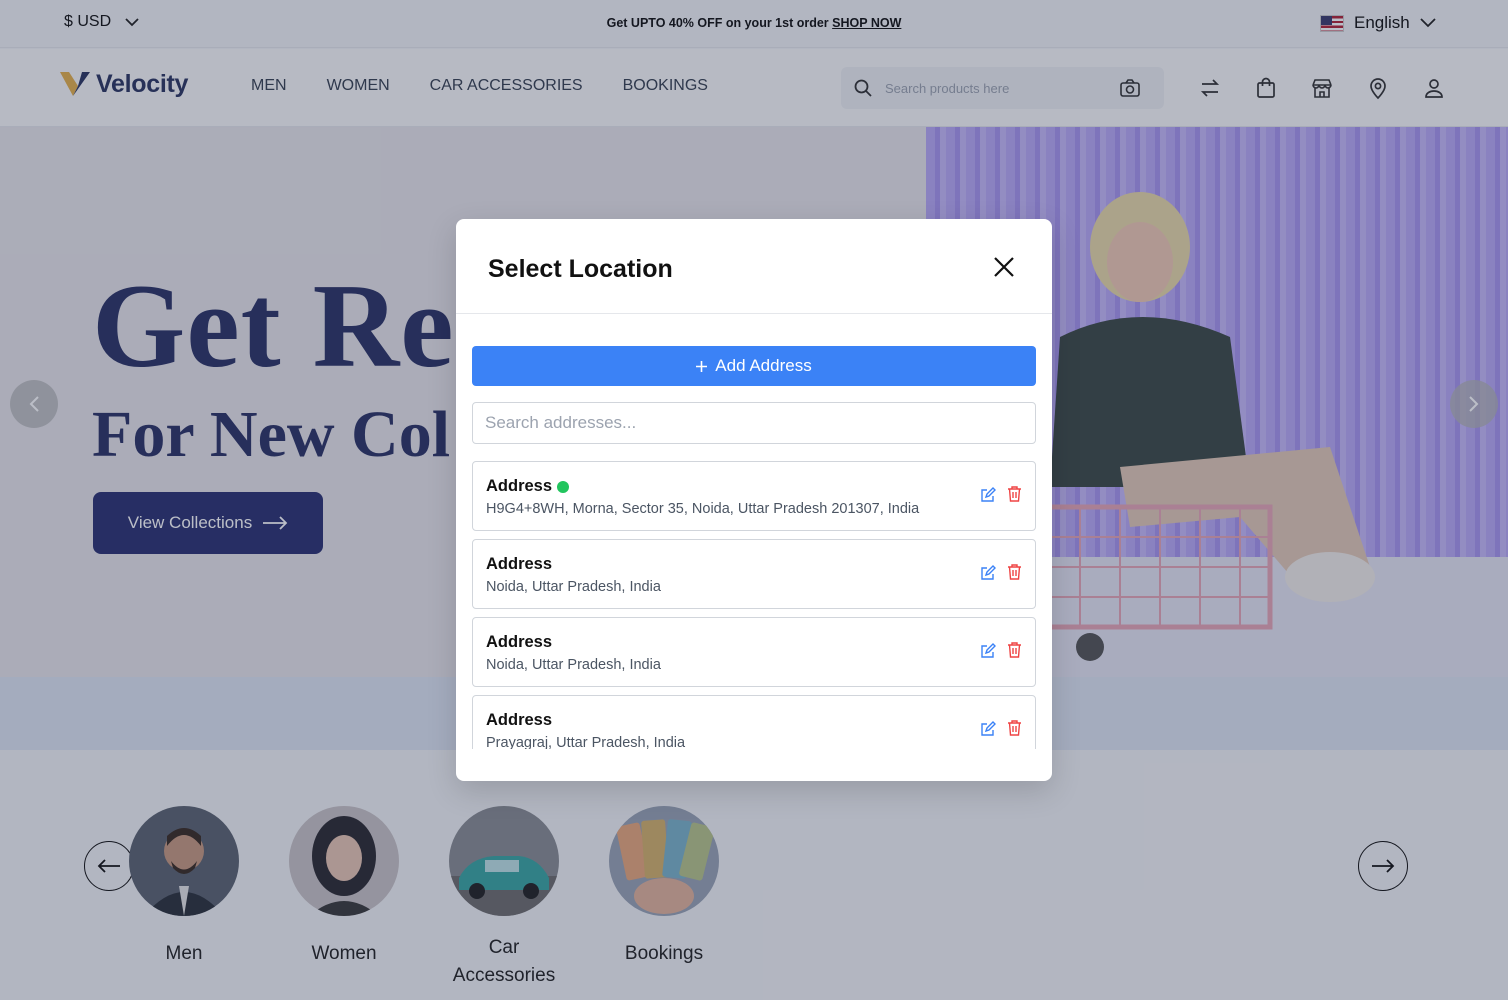  What do you see at coordinates (754, 266) in the screenshot?
I see `modal-header: Select Location` at bounding box center [754, 266].